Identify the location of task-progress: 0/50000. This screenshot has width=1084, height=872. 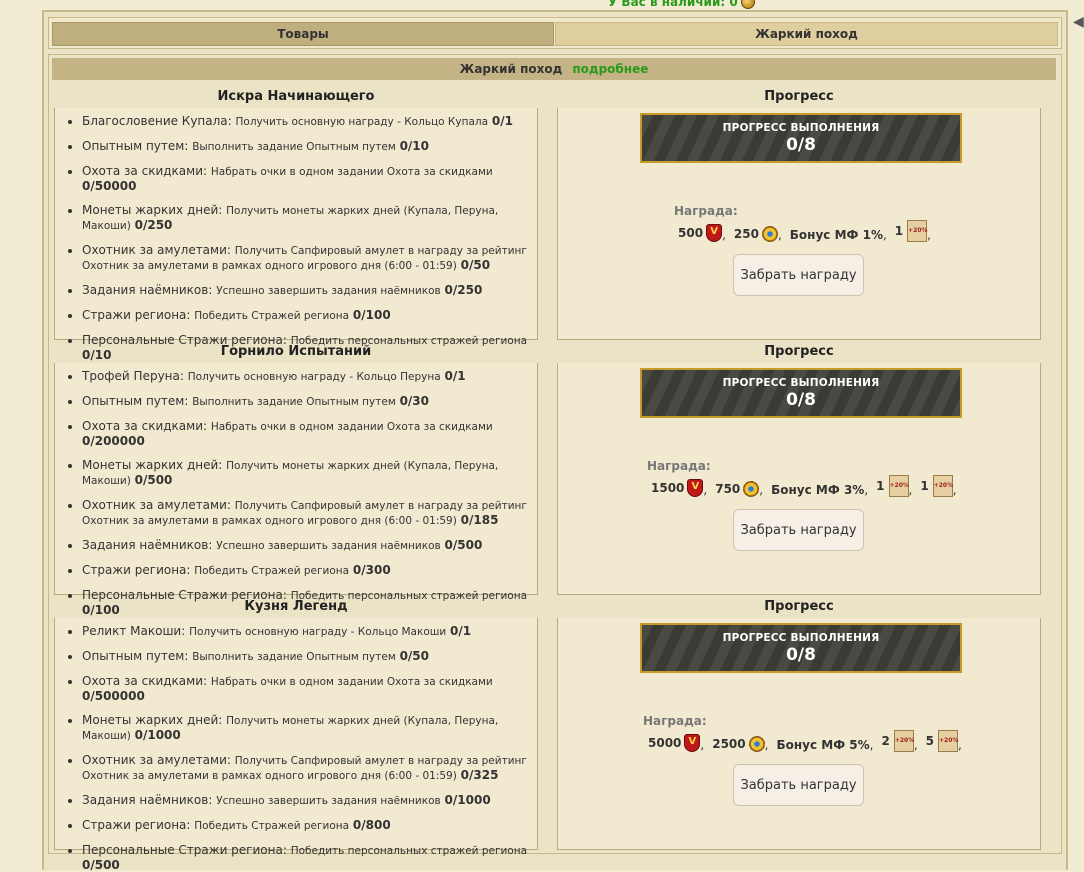
(109, 186).